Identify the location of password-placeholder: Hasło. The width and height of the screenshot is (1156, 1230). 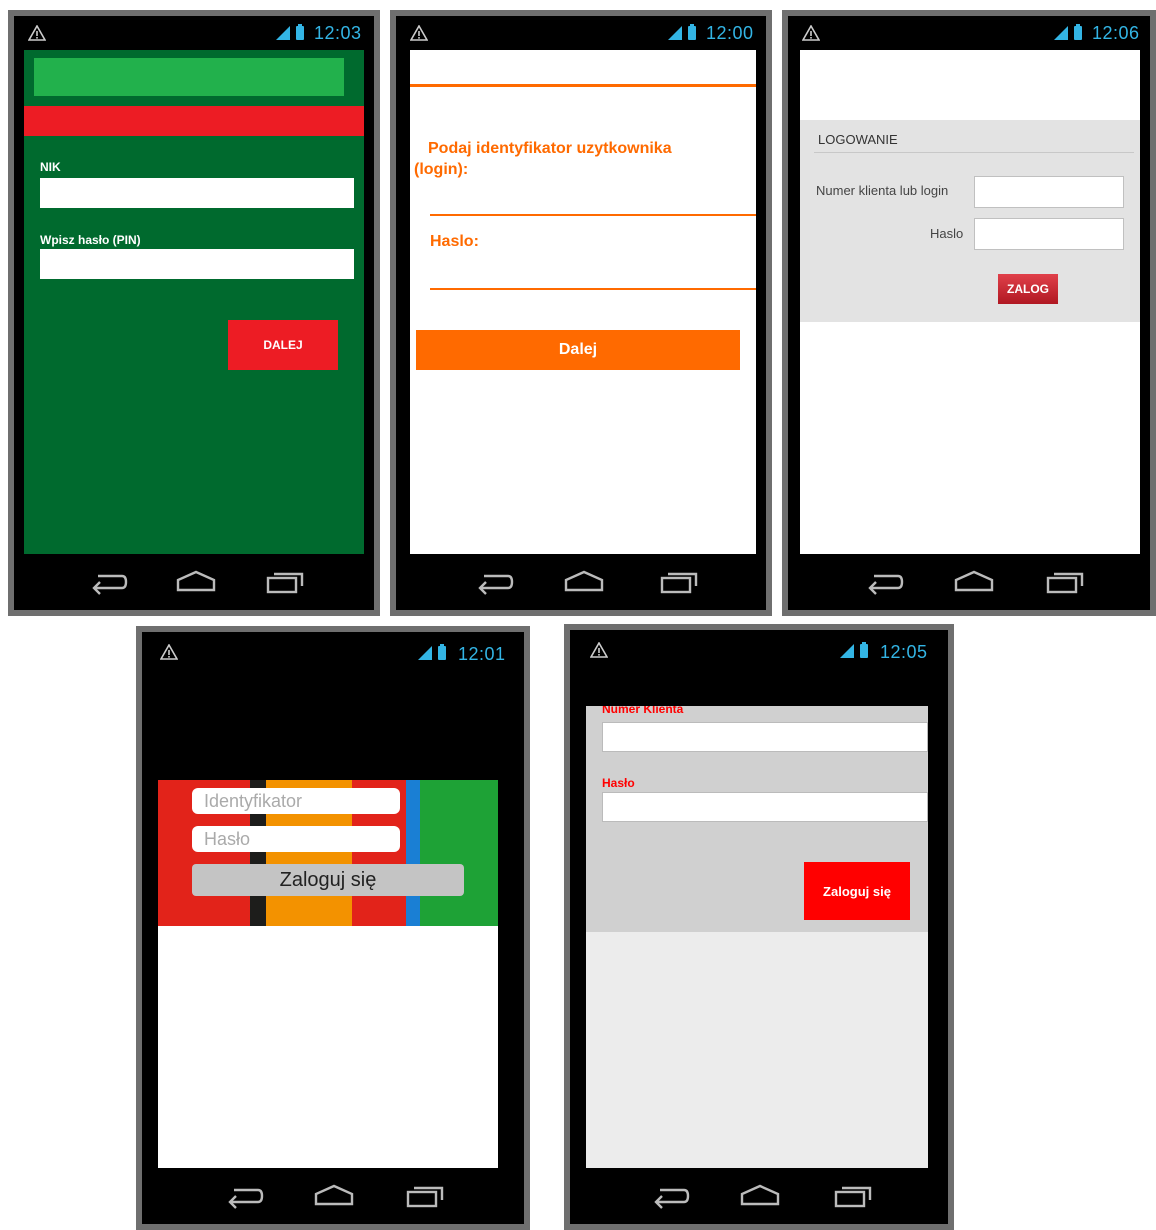
(227, 839).